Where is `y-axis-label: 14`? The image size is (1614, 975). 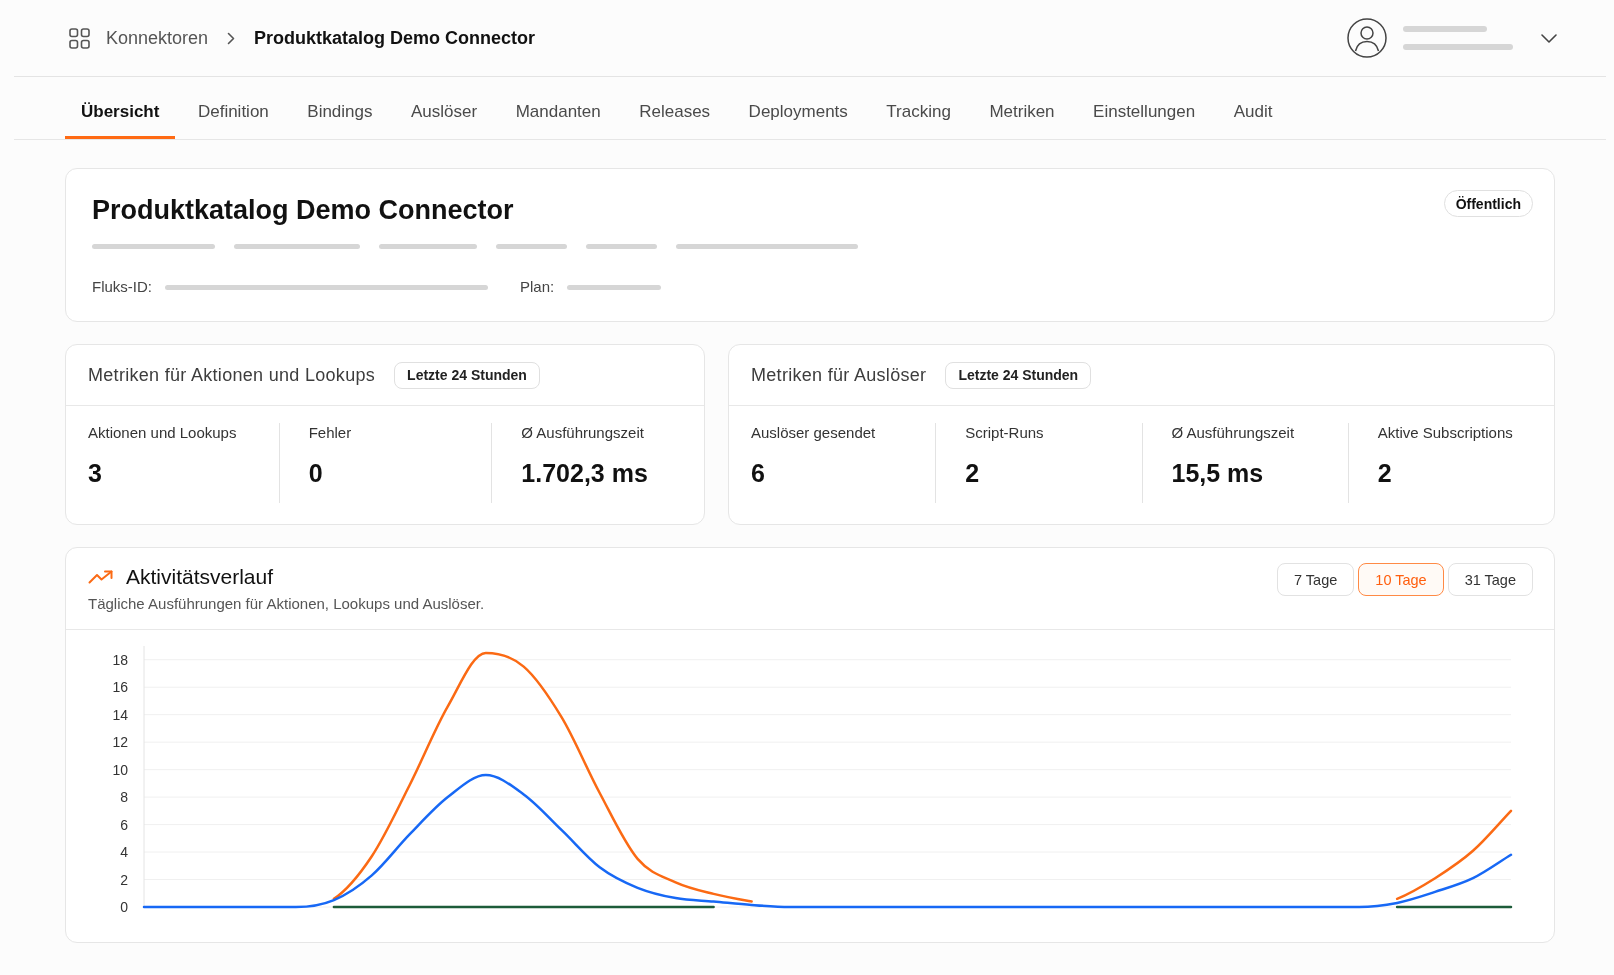 y-axis-label: 14 is located at coordinates (120, 714).